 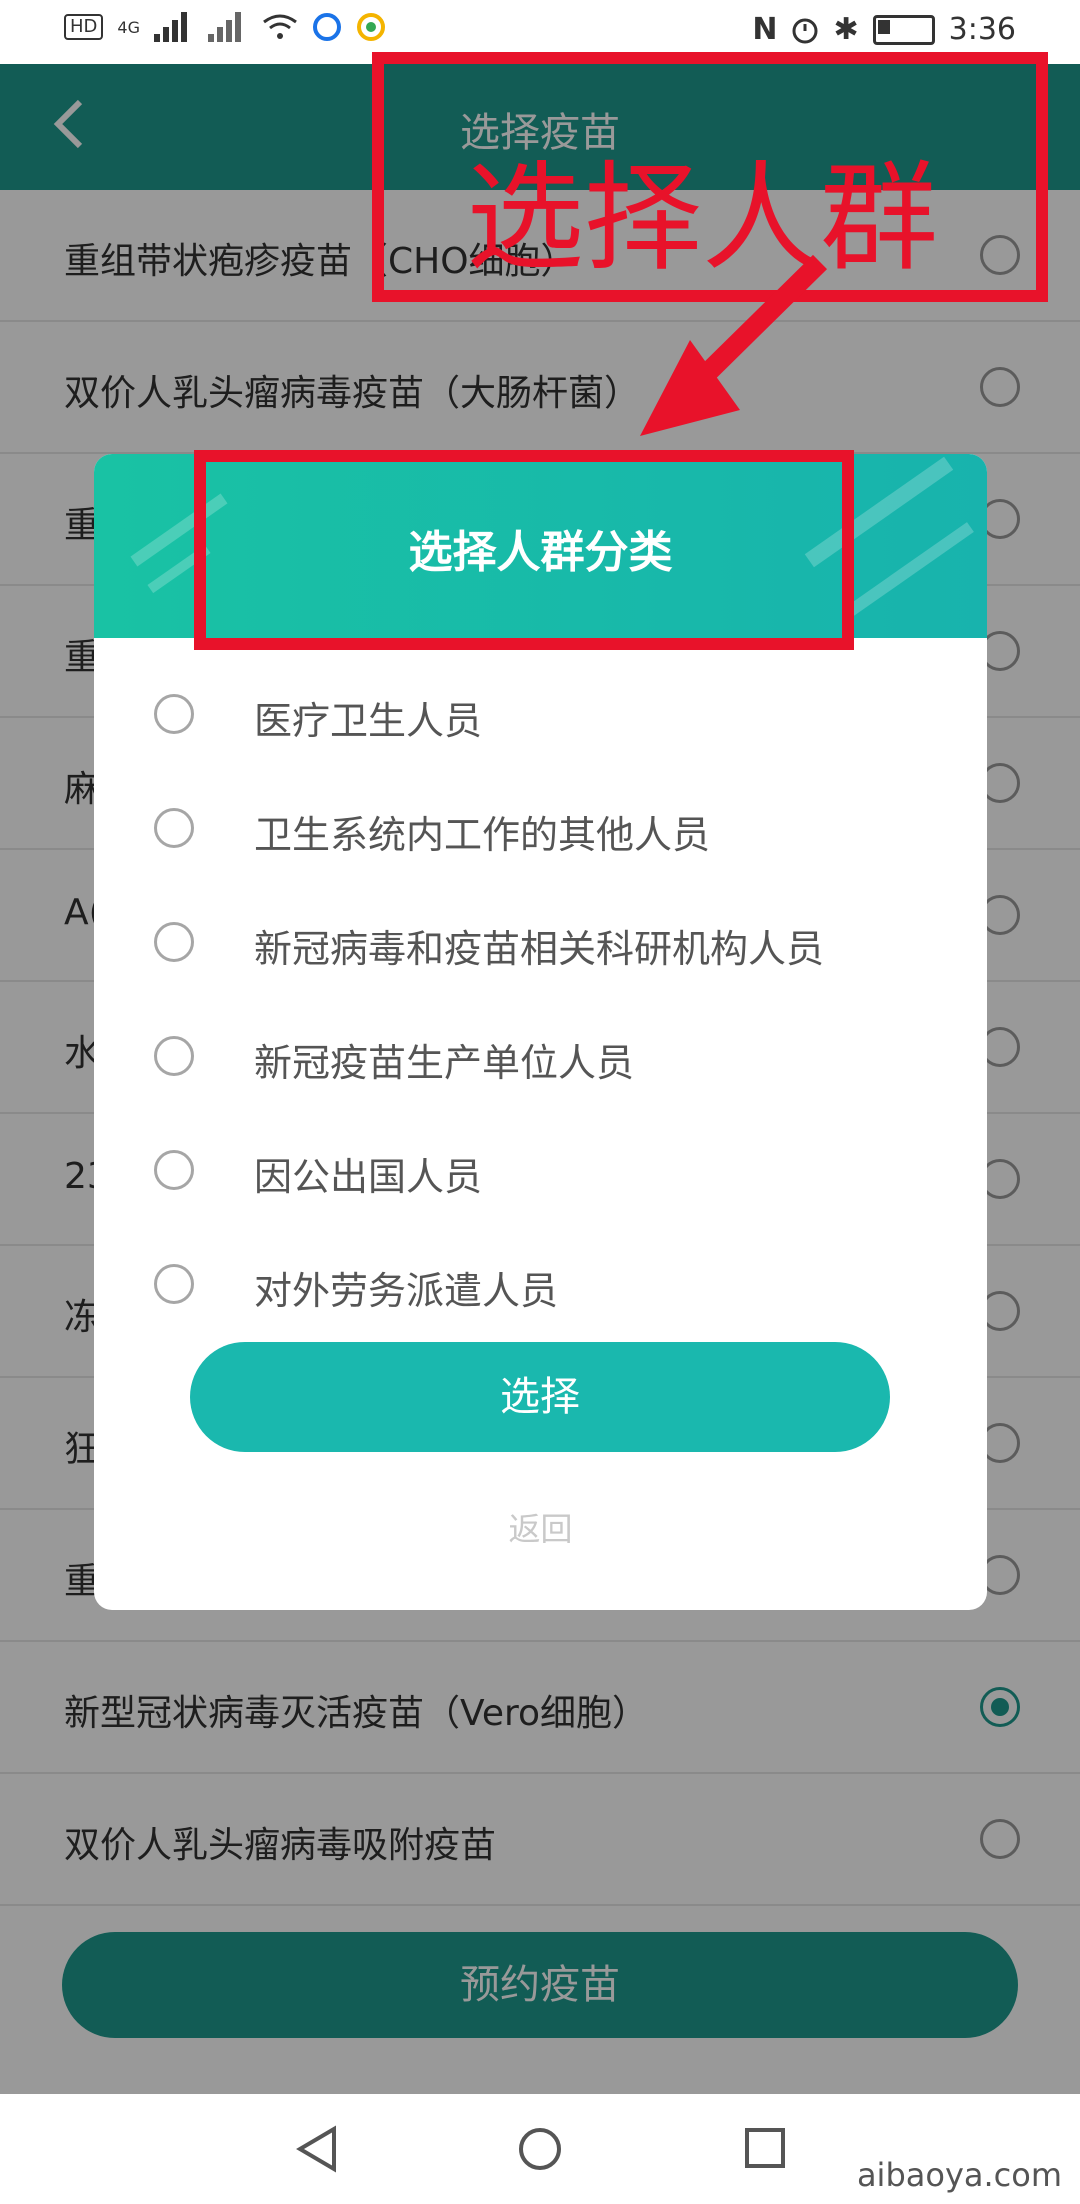 I want to click on annotation-box-dialog-title, so click(x=524, y=550).